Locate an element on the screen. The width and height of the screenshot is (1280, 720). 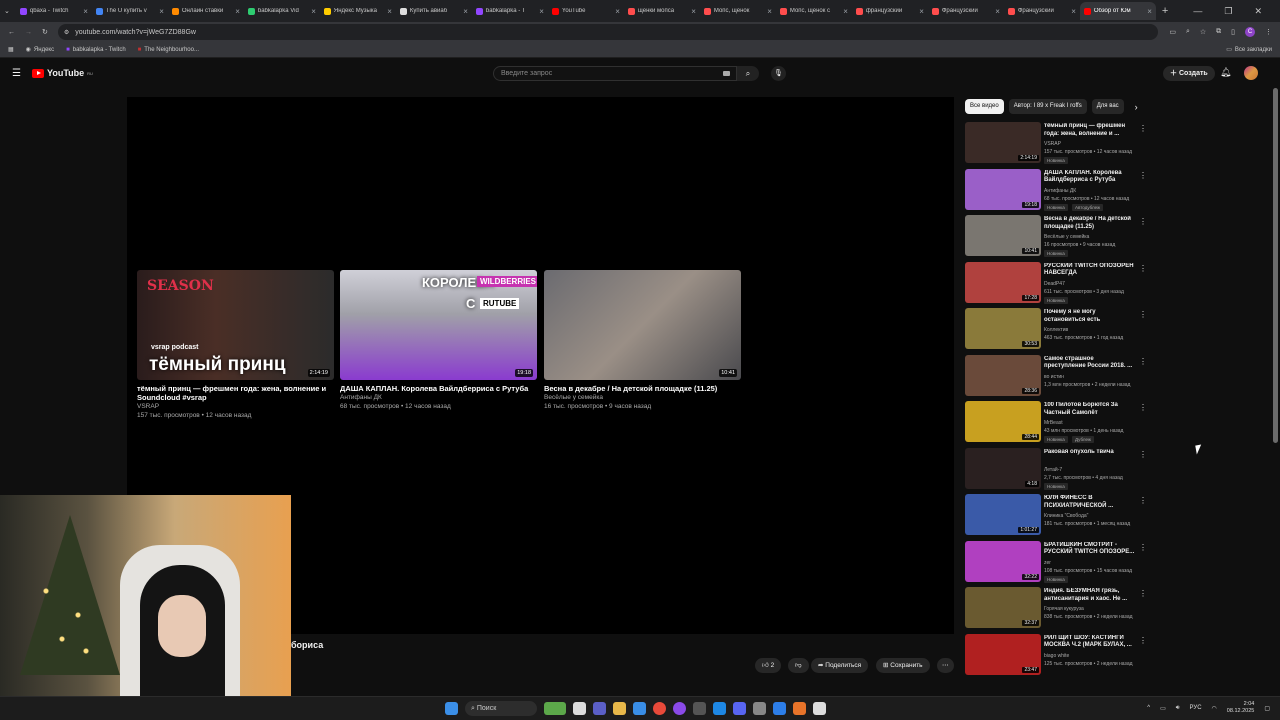
user-avatar is located at coordinates (1251, 73).